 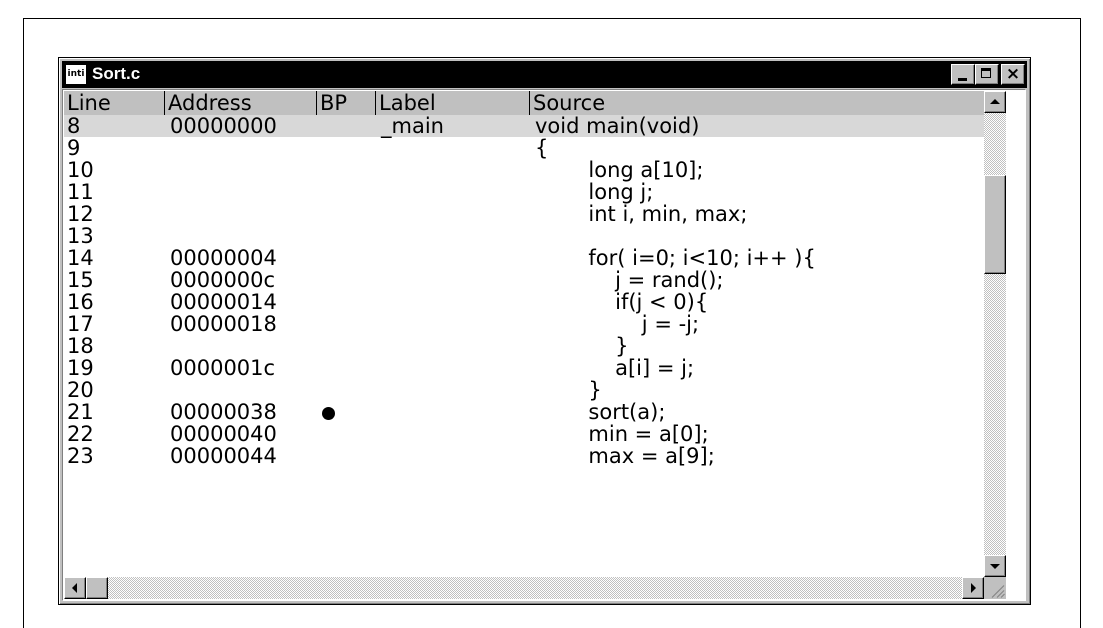 What do you see at coordinates (619, 170) in the screenshot?
I see `source-cell: long a[10];` at bounding box center [619, 170].